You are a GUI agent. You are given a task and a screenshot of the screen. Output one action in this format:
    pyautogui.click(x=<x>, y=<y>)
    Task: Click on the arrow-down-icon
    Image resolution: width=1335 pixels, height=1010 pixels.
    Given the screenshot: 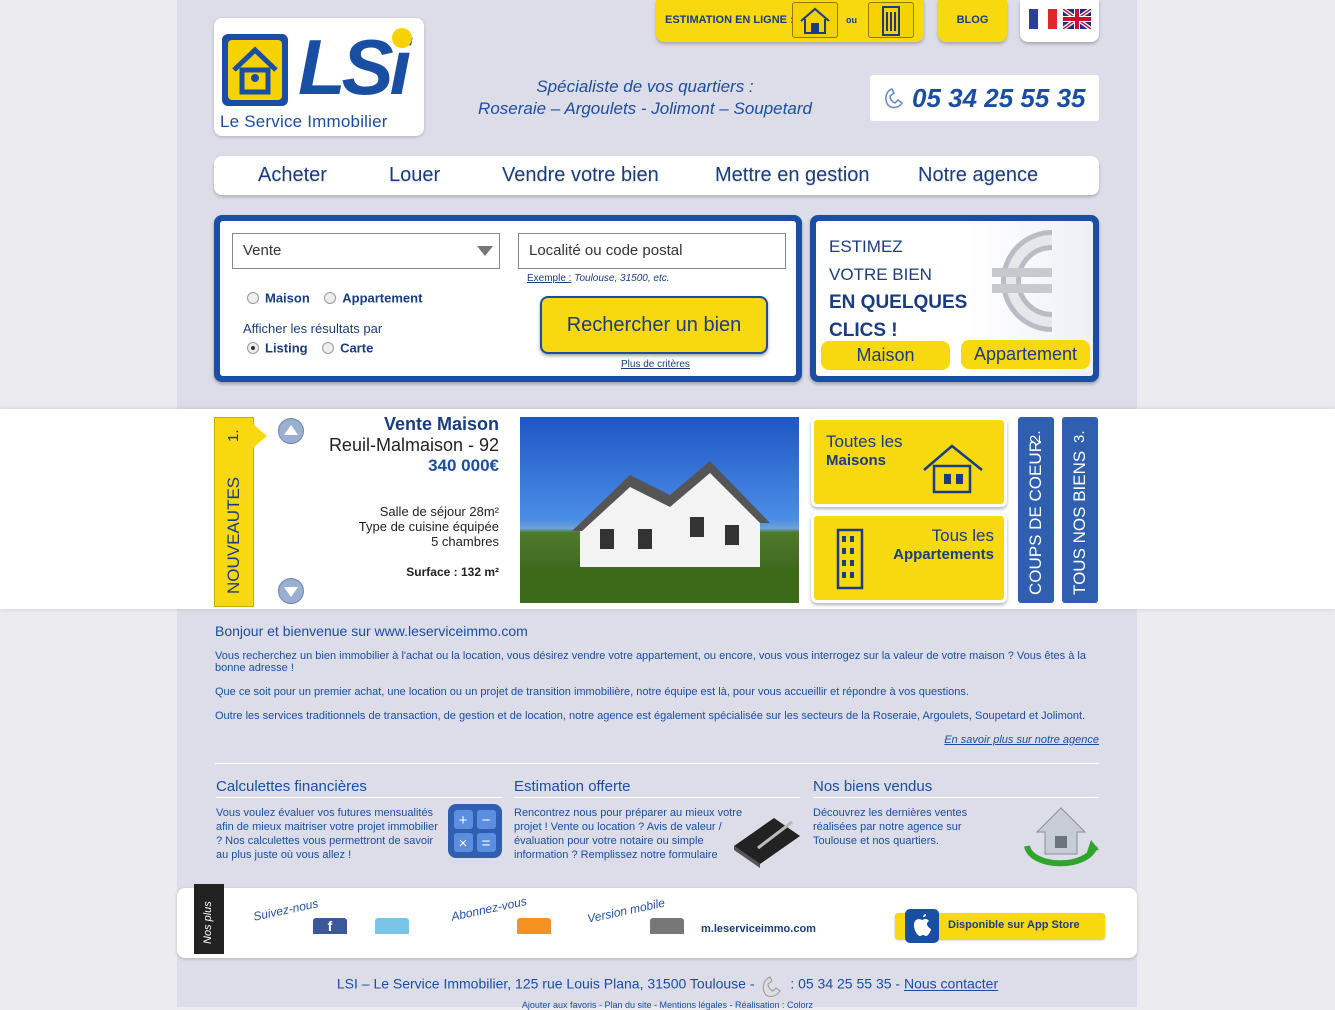 What is the action you would take?
    pyautogui.click(x=291, y=591)
    